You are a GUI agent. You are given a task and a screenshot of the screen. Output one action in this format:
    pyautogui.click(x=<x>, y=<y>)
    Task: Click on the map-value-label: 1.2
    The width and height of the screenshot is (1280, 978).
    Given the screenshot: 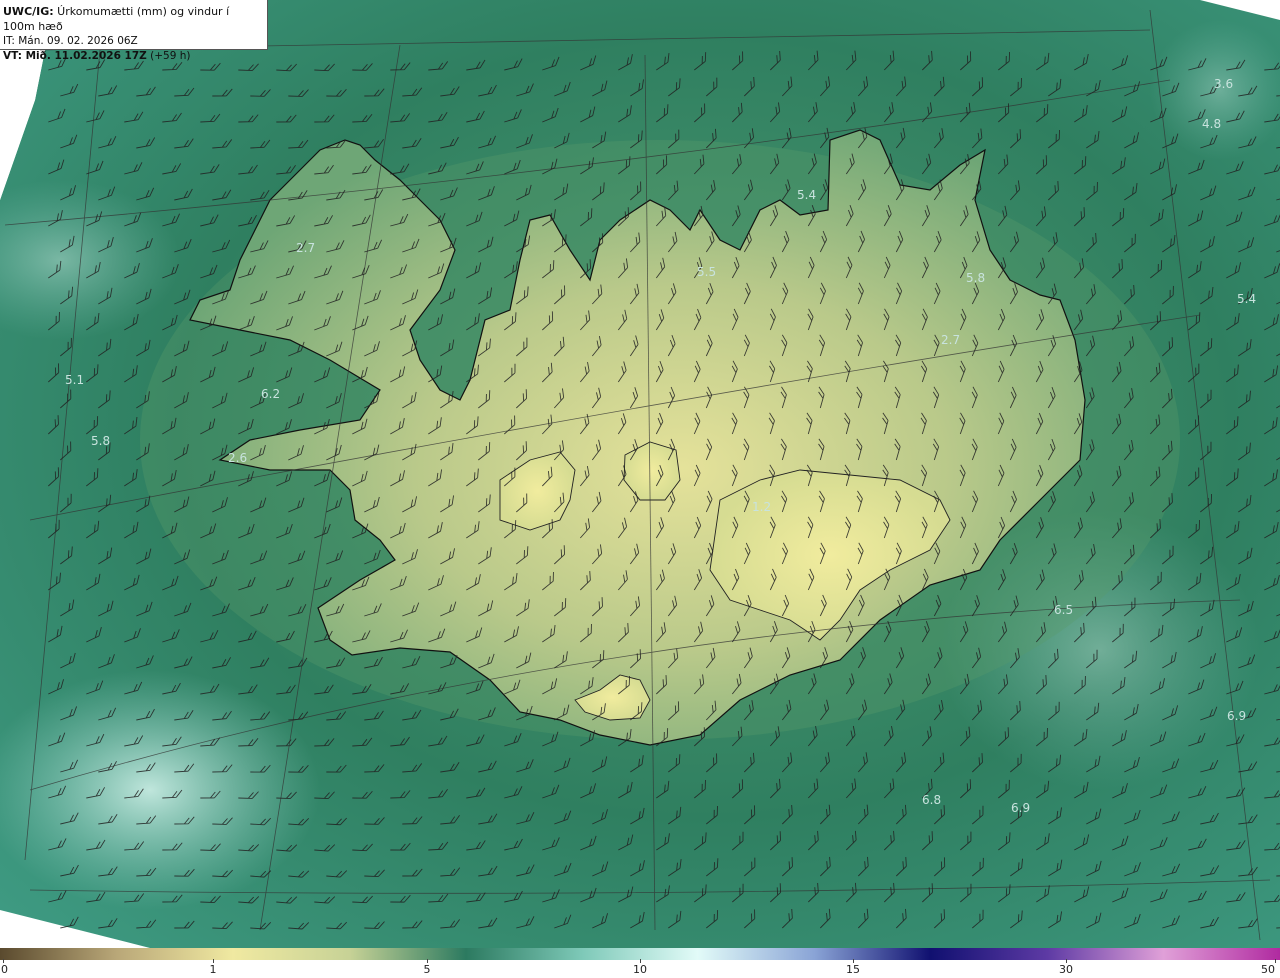 What is the action you would take?
    pyautogui.click(x=761, y=507)
    